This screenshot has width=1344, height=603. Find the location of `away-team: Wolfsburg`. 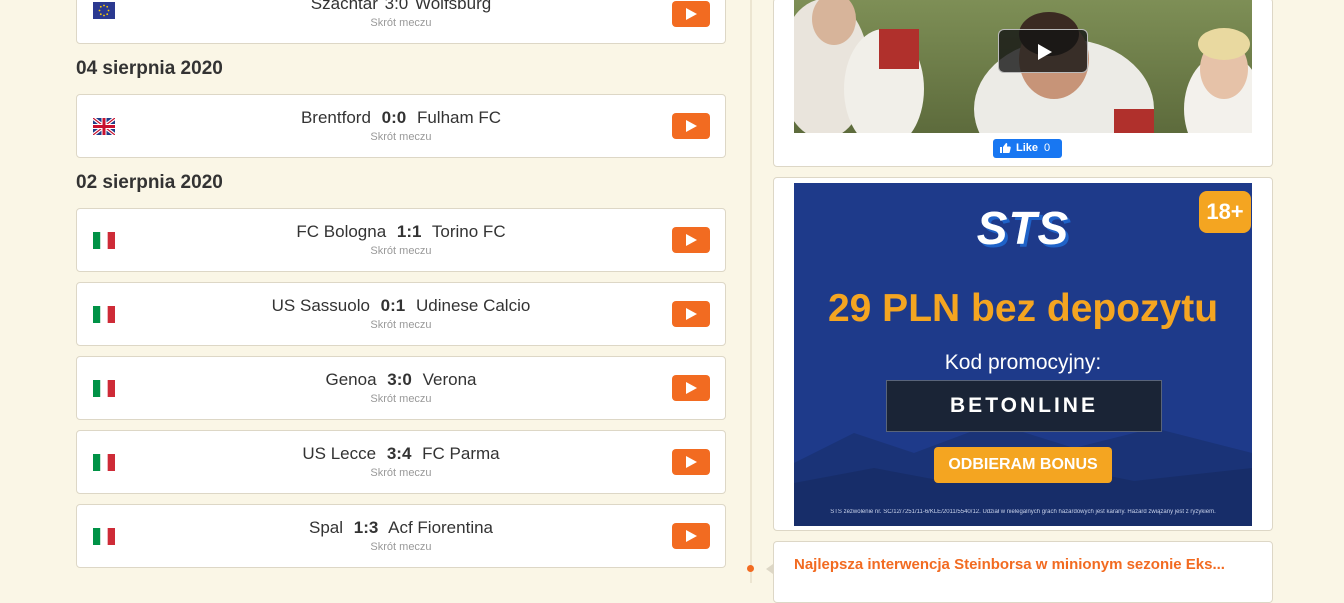

away-team: Wolfsburg is located at coordinates (453, 6).